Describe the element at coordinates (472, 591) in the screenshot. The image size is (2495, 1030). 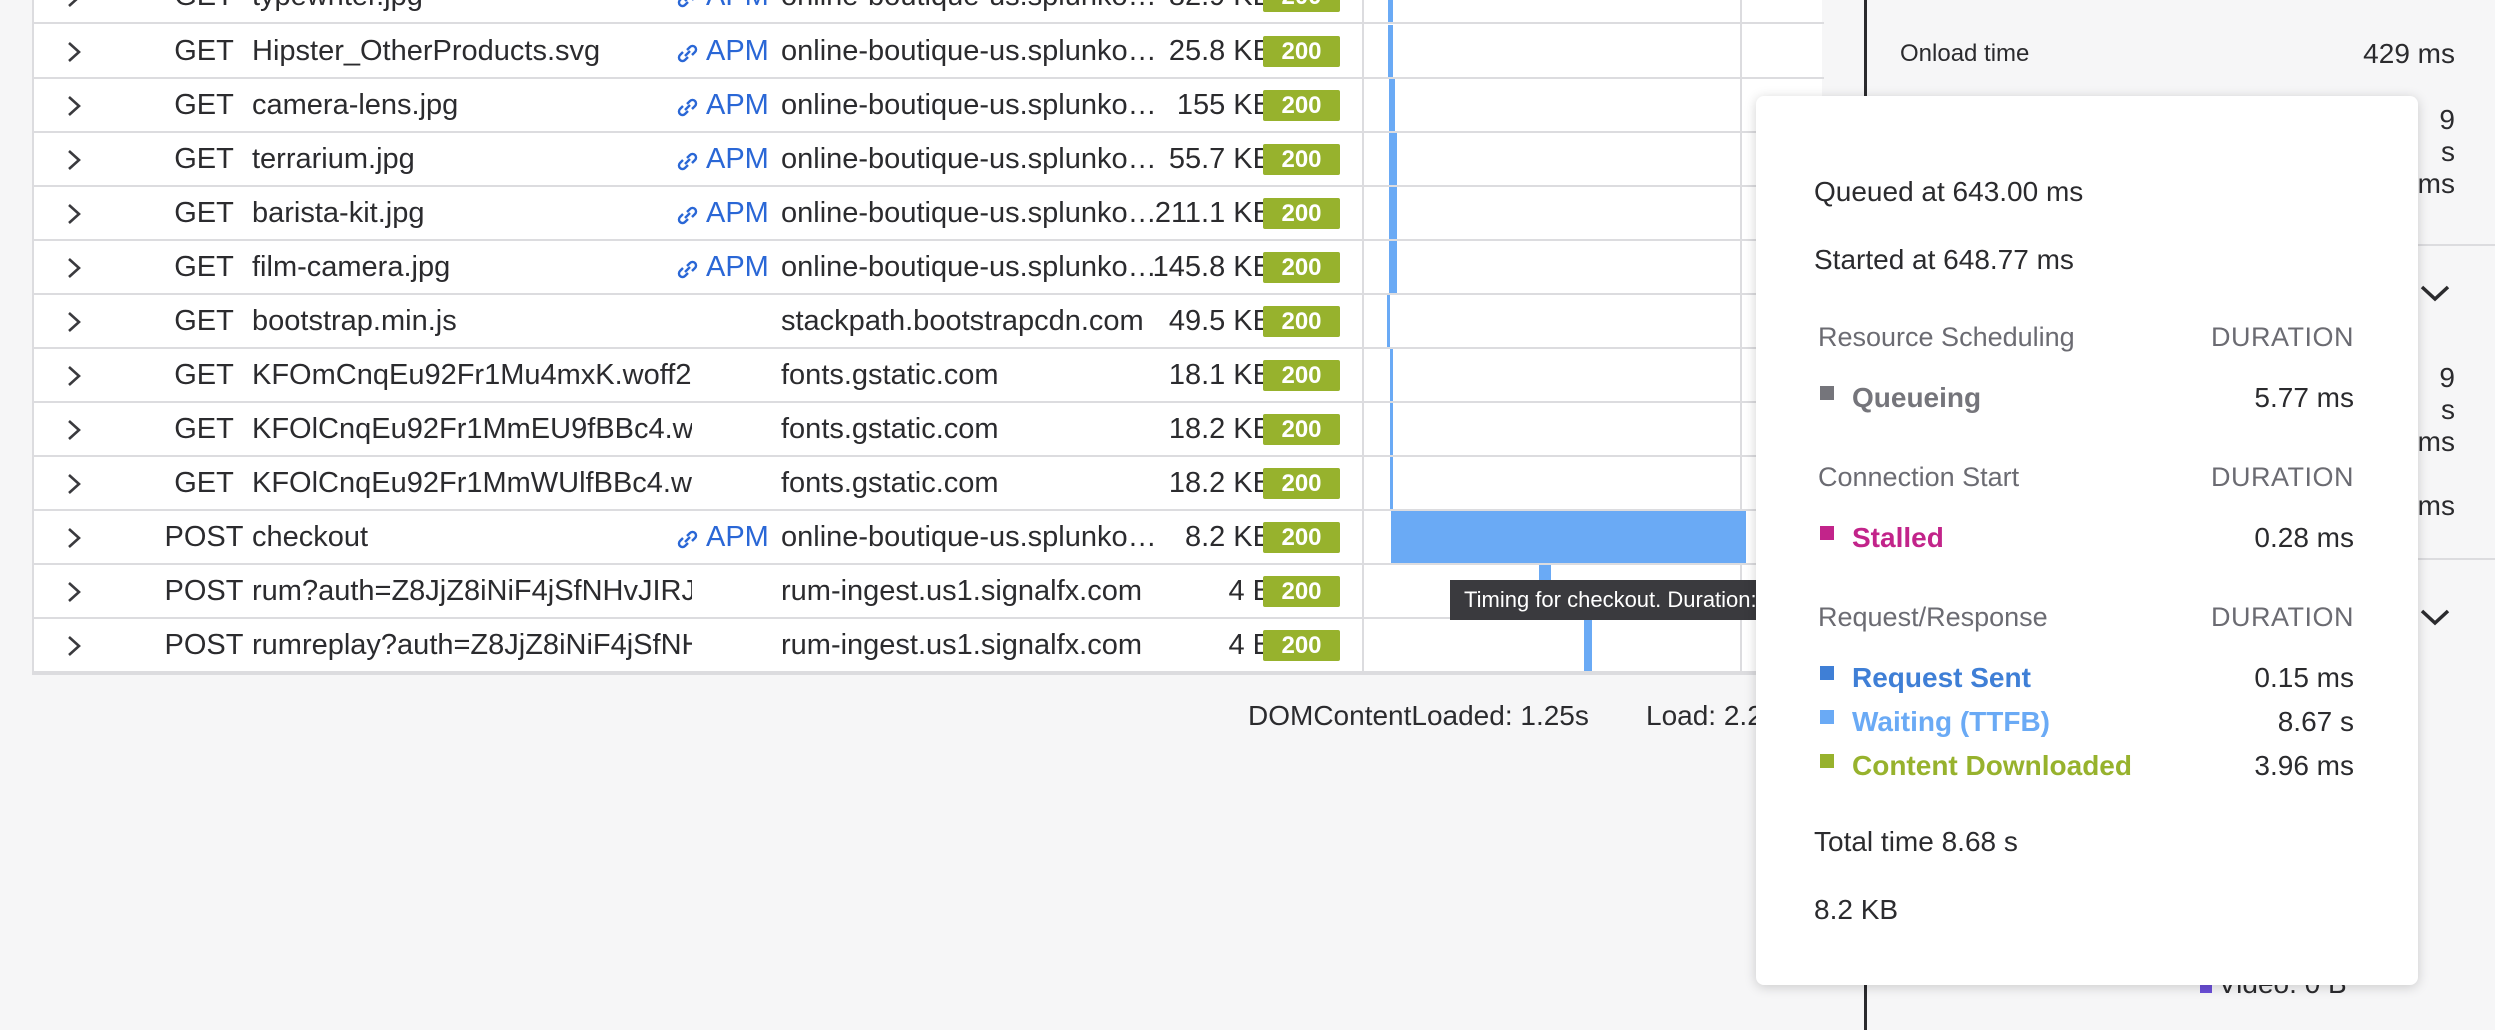
I see `request-name: rum?auth=Z8JjZ8iNiF4jSfNHvJIRJg` at that location.